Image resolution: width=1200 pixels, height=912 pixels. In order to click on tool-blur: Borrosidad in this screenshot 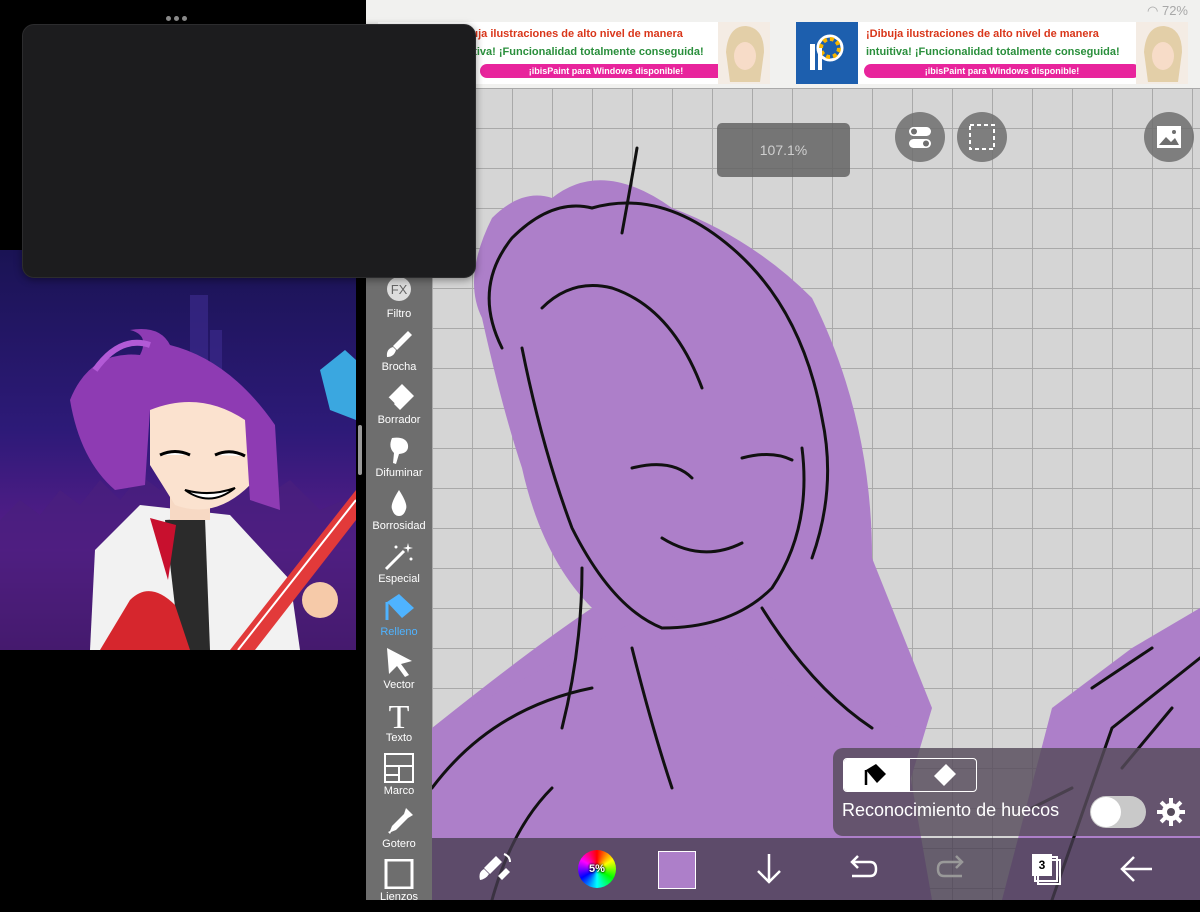, I will do `click(399, 514)`.